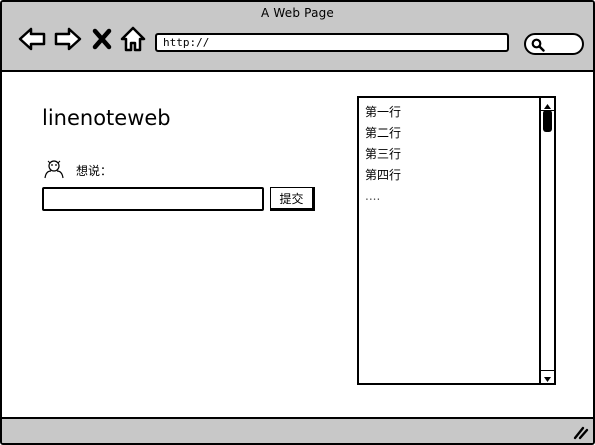 The width and height of the screenshot is (595, 445). What do you see at coordinates (383, 112) in the screenshot?
I see `list-item: 第一行` at bounding box center [383, 112].